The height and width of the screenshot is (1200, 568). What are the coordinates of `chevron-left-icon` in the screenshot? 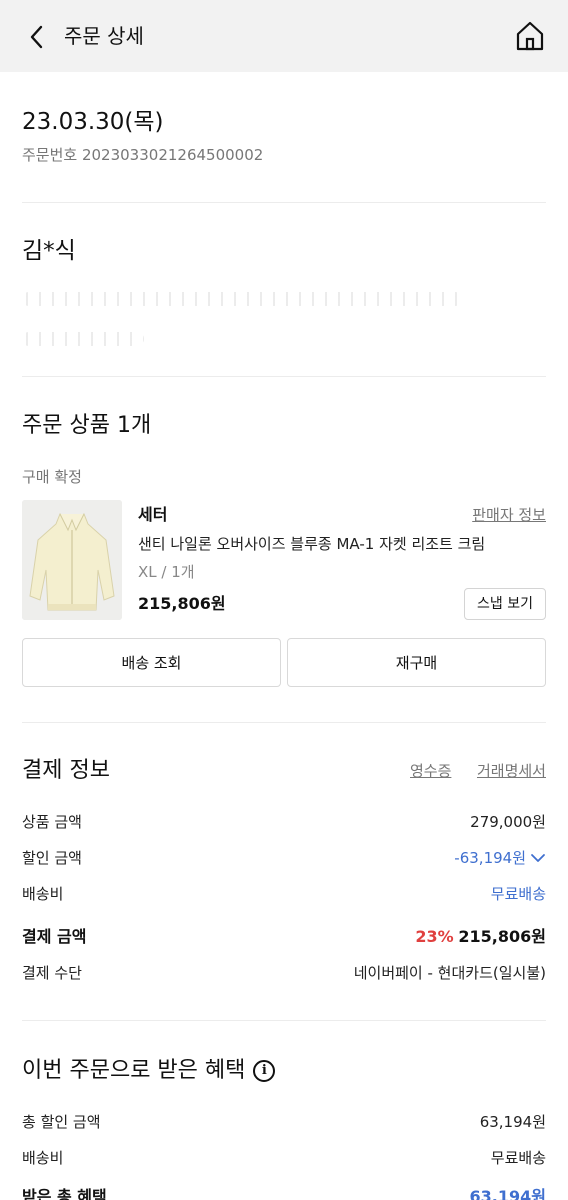 It's located at (36, 37).